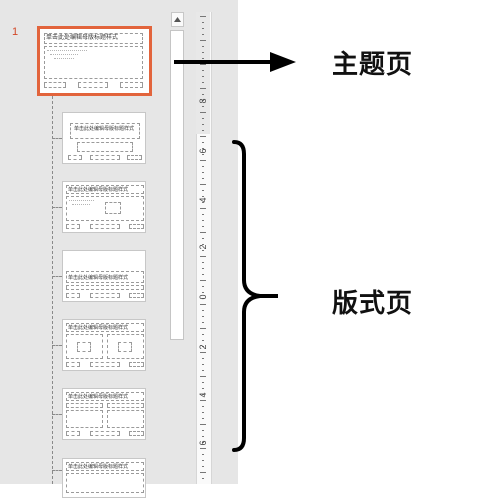 The height and width of the screenshot is (498, 484). Describe the element at coordinates (94, 61) in the screenshot. I see `master-slide-thumbnail: 单击此处编辑母版标题样式` at that location.